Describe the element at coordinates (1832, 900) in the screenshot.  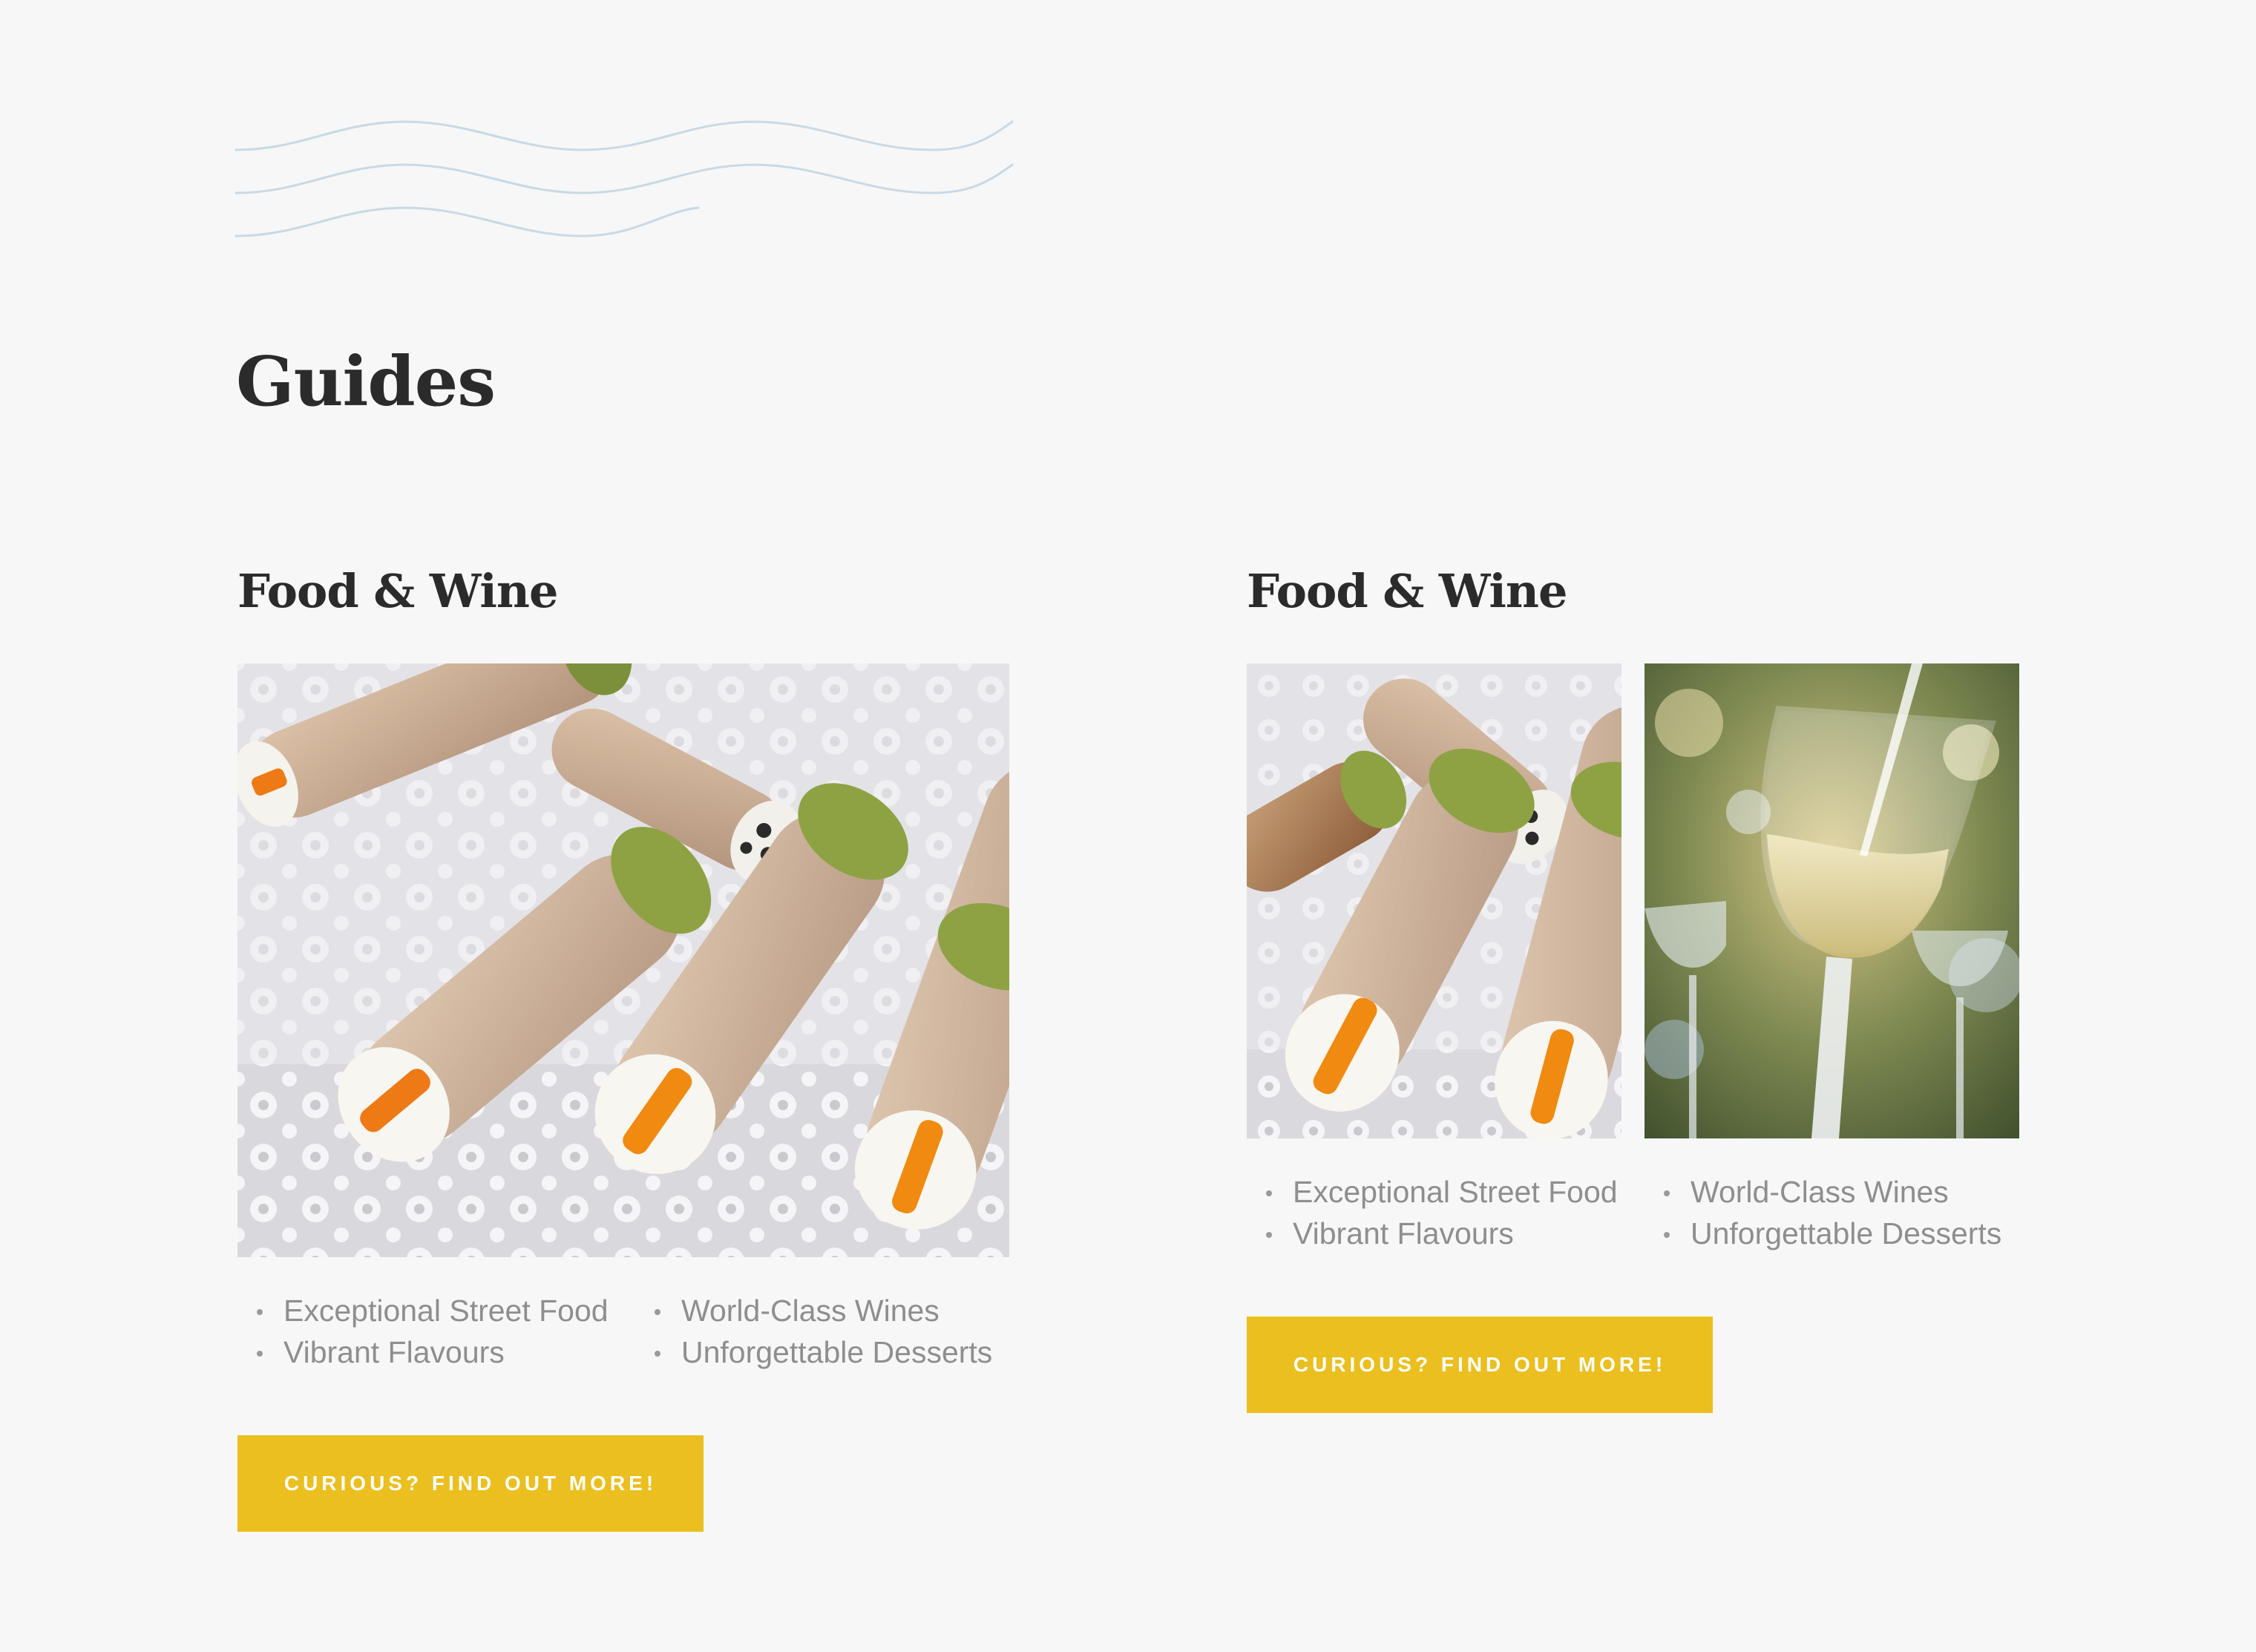
I see `wine-glass-photo` at that location.